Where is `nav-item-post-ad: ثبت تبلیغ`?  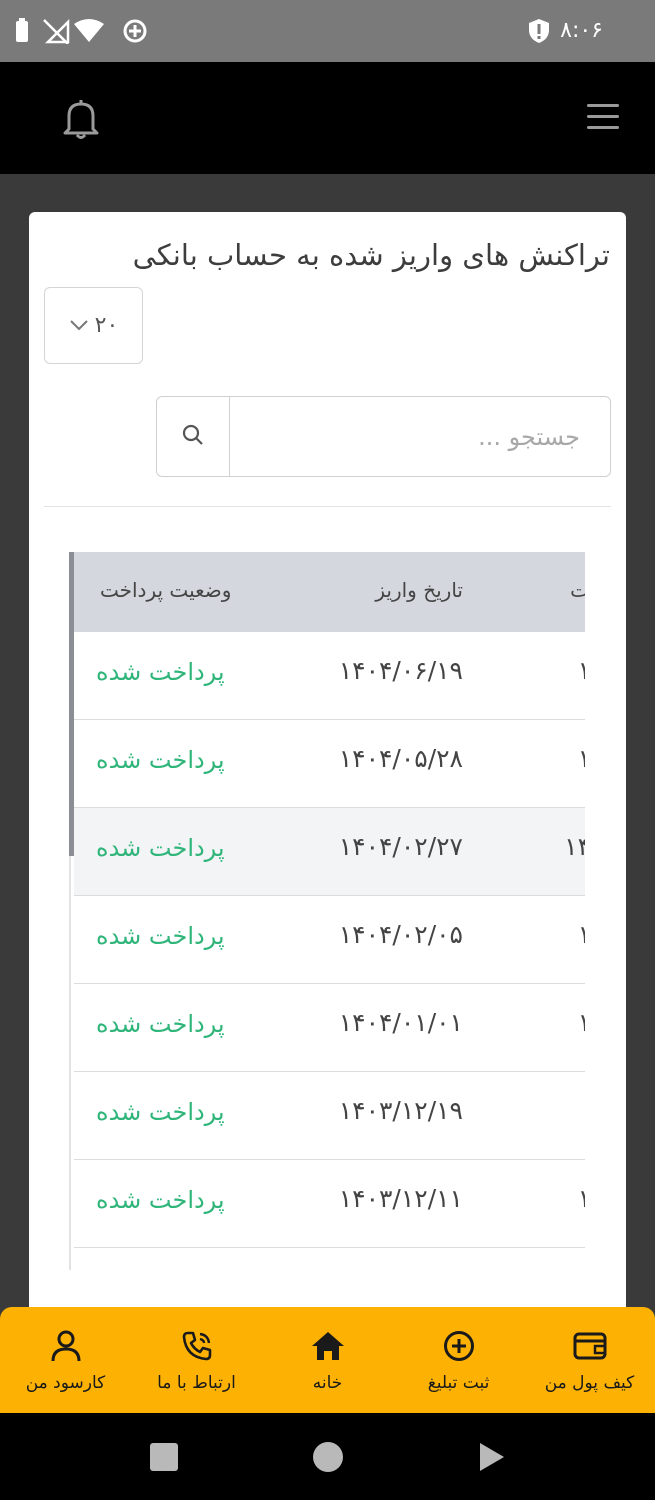 nav-item-post-ad: ثبت تبلیغ is located at coordinates (458, 1360).